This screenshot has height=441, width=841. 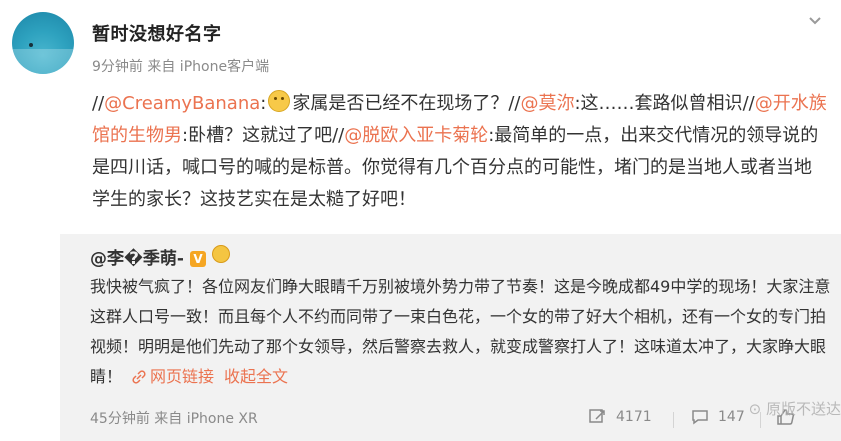 What do you see at coordinates (416, 135) in the screenshot?
I see `mention-link: @脱欧入亚卡菊轮` at bounding box center [416, 135].